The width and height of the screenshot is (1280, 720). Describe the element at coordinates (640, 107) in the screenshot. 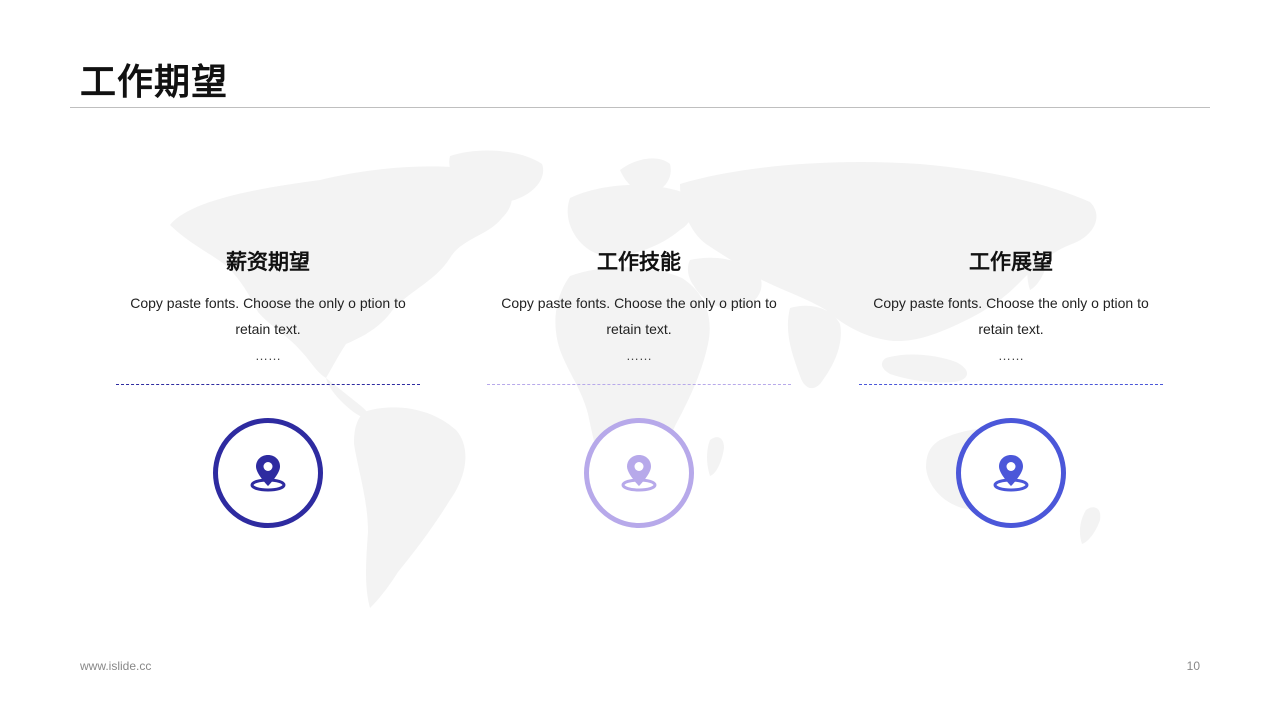

I see `title-divider` at that location.